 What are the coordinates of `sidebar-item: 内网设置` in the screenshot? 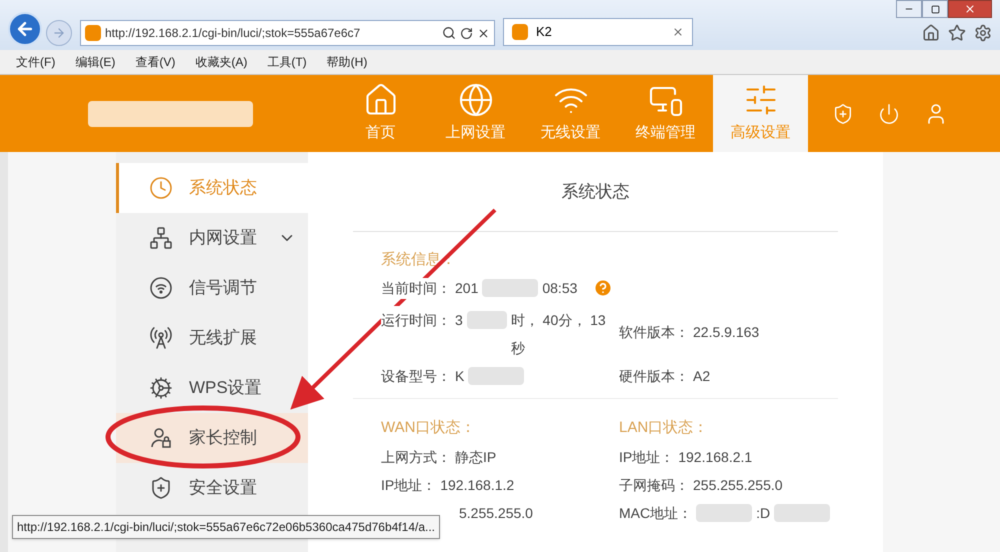 It's located at (212, 238).